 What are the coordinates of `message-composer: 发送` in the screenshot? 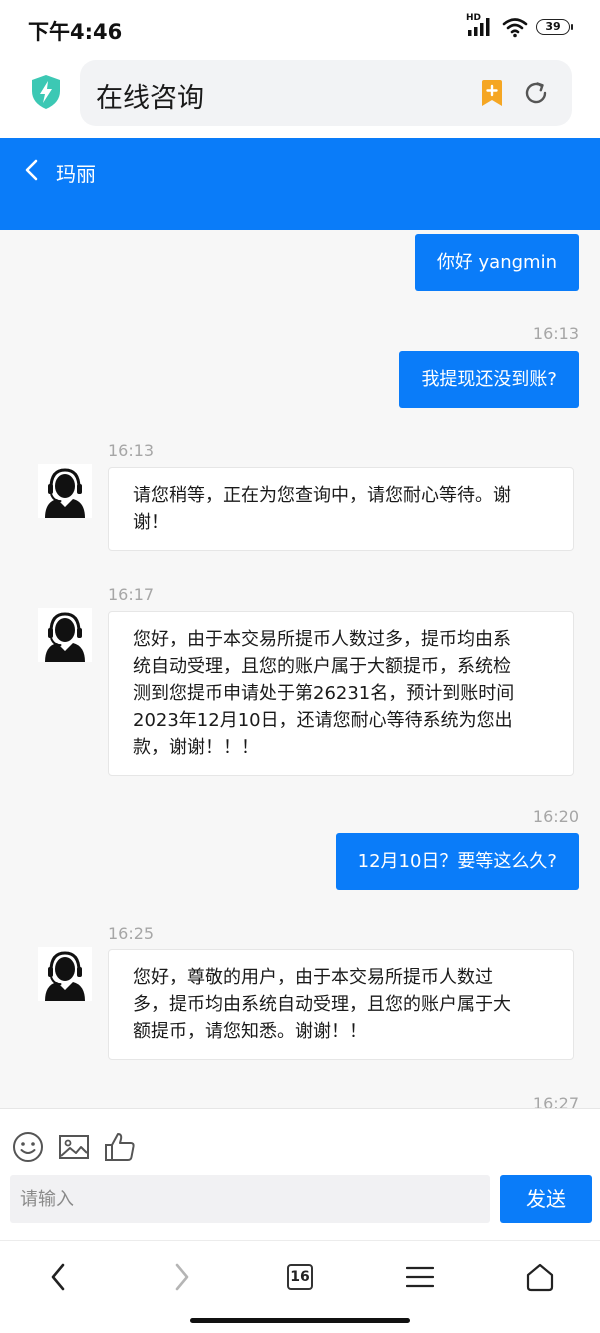 It's located at (300, 1174).